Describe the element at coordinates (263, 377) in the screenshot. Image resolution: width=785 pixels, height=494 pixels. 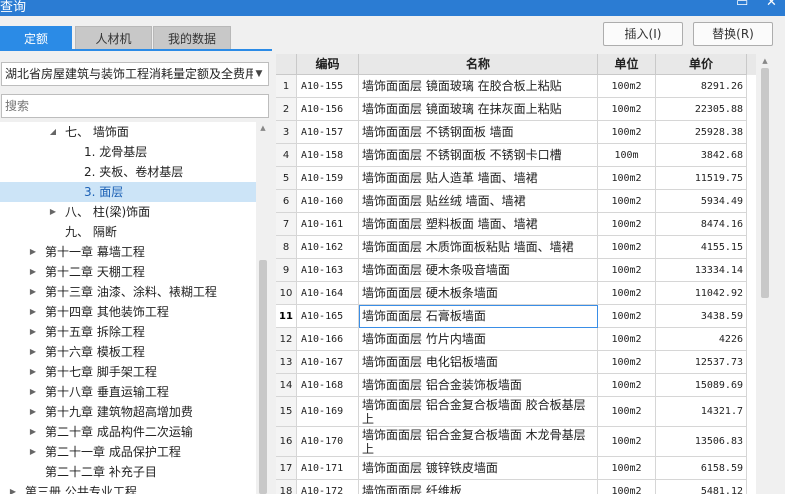
I see `tree-scrollbar-thumb` at that location.